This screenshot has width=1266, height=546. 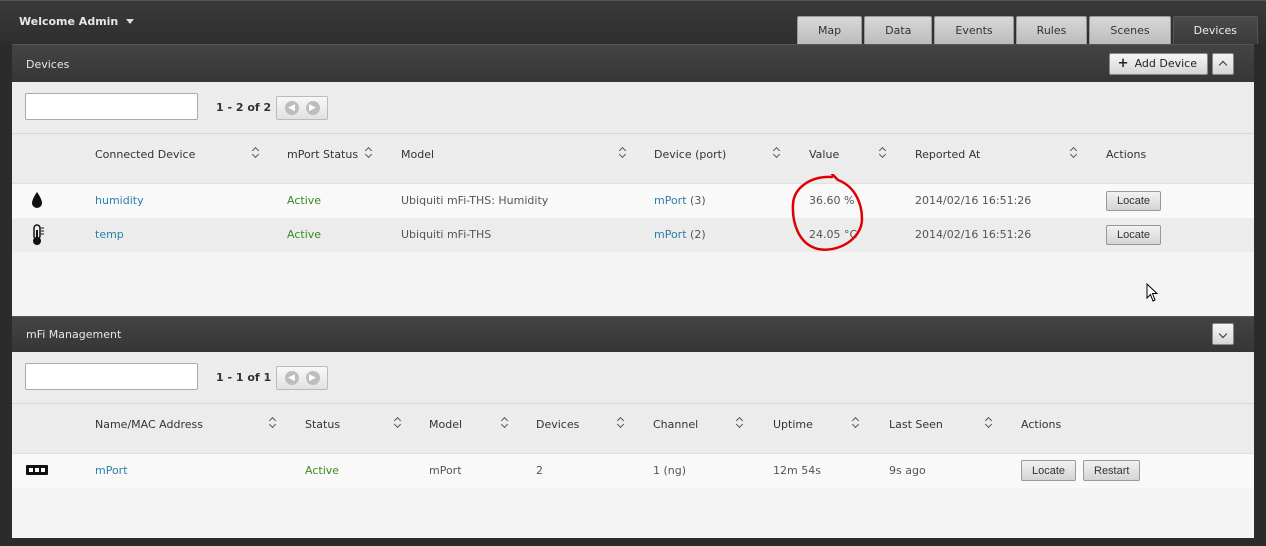 I want to click on mport-name-link: mPort, so click(x=111, y=470).